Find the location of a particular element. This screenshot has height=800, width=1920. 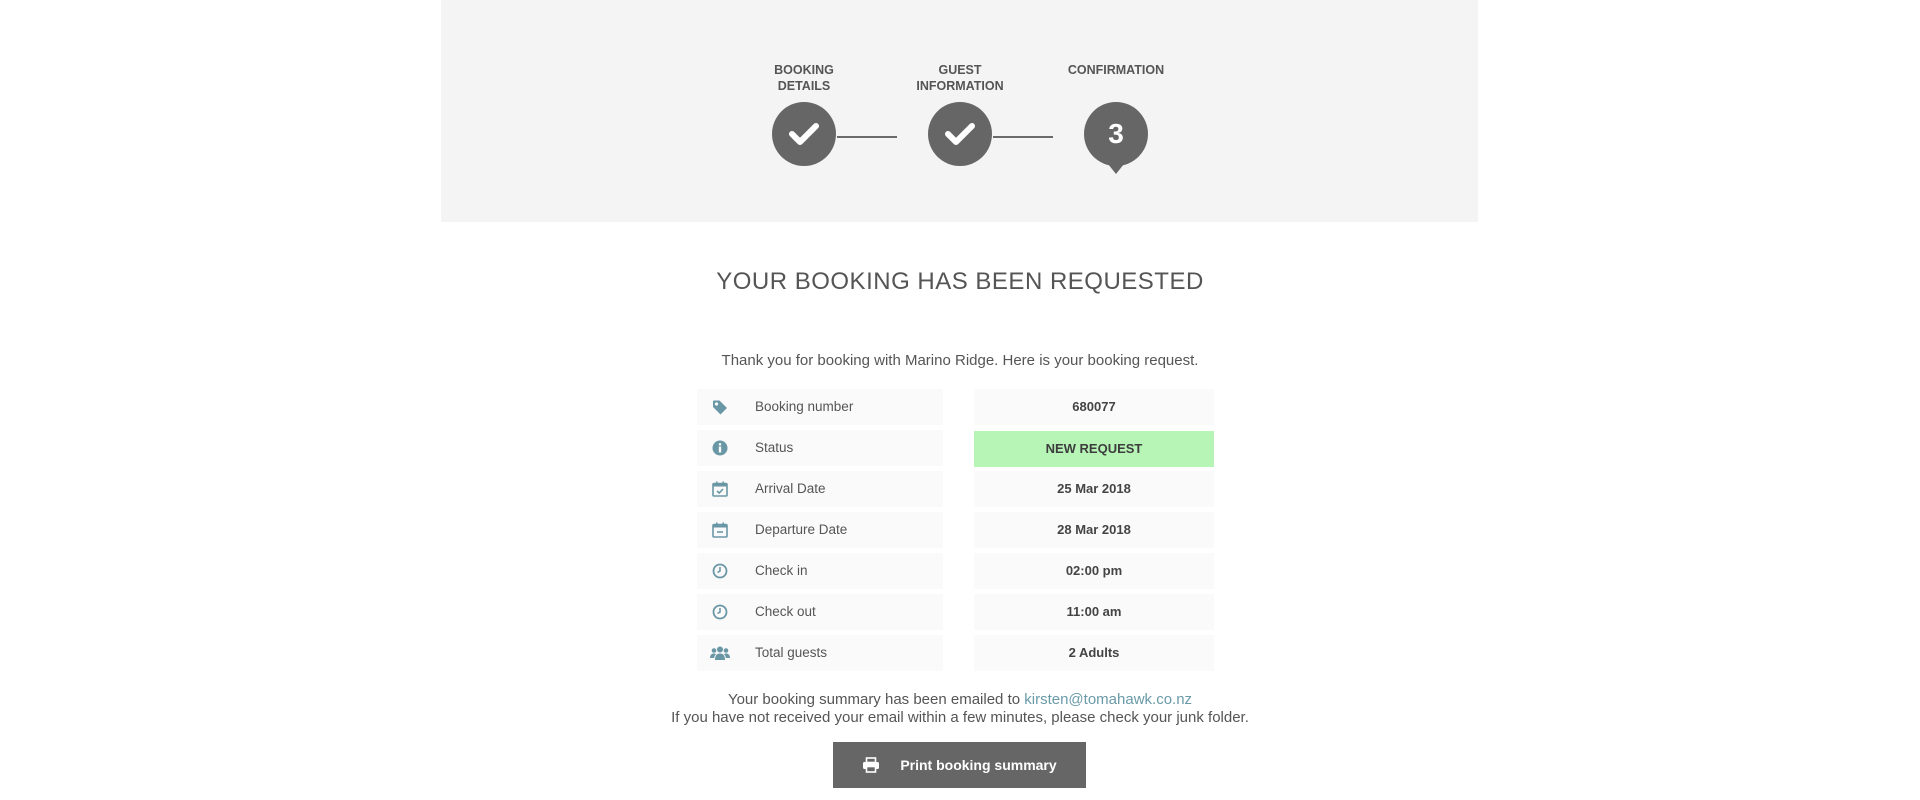

row-label: Arrival Date is located at coordinates (790, 488).